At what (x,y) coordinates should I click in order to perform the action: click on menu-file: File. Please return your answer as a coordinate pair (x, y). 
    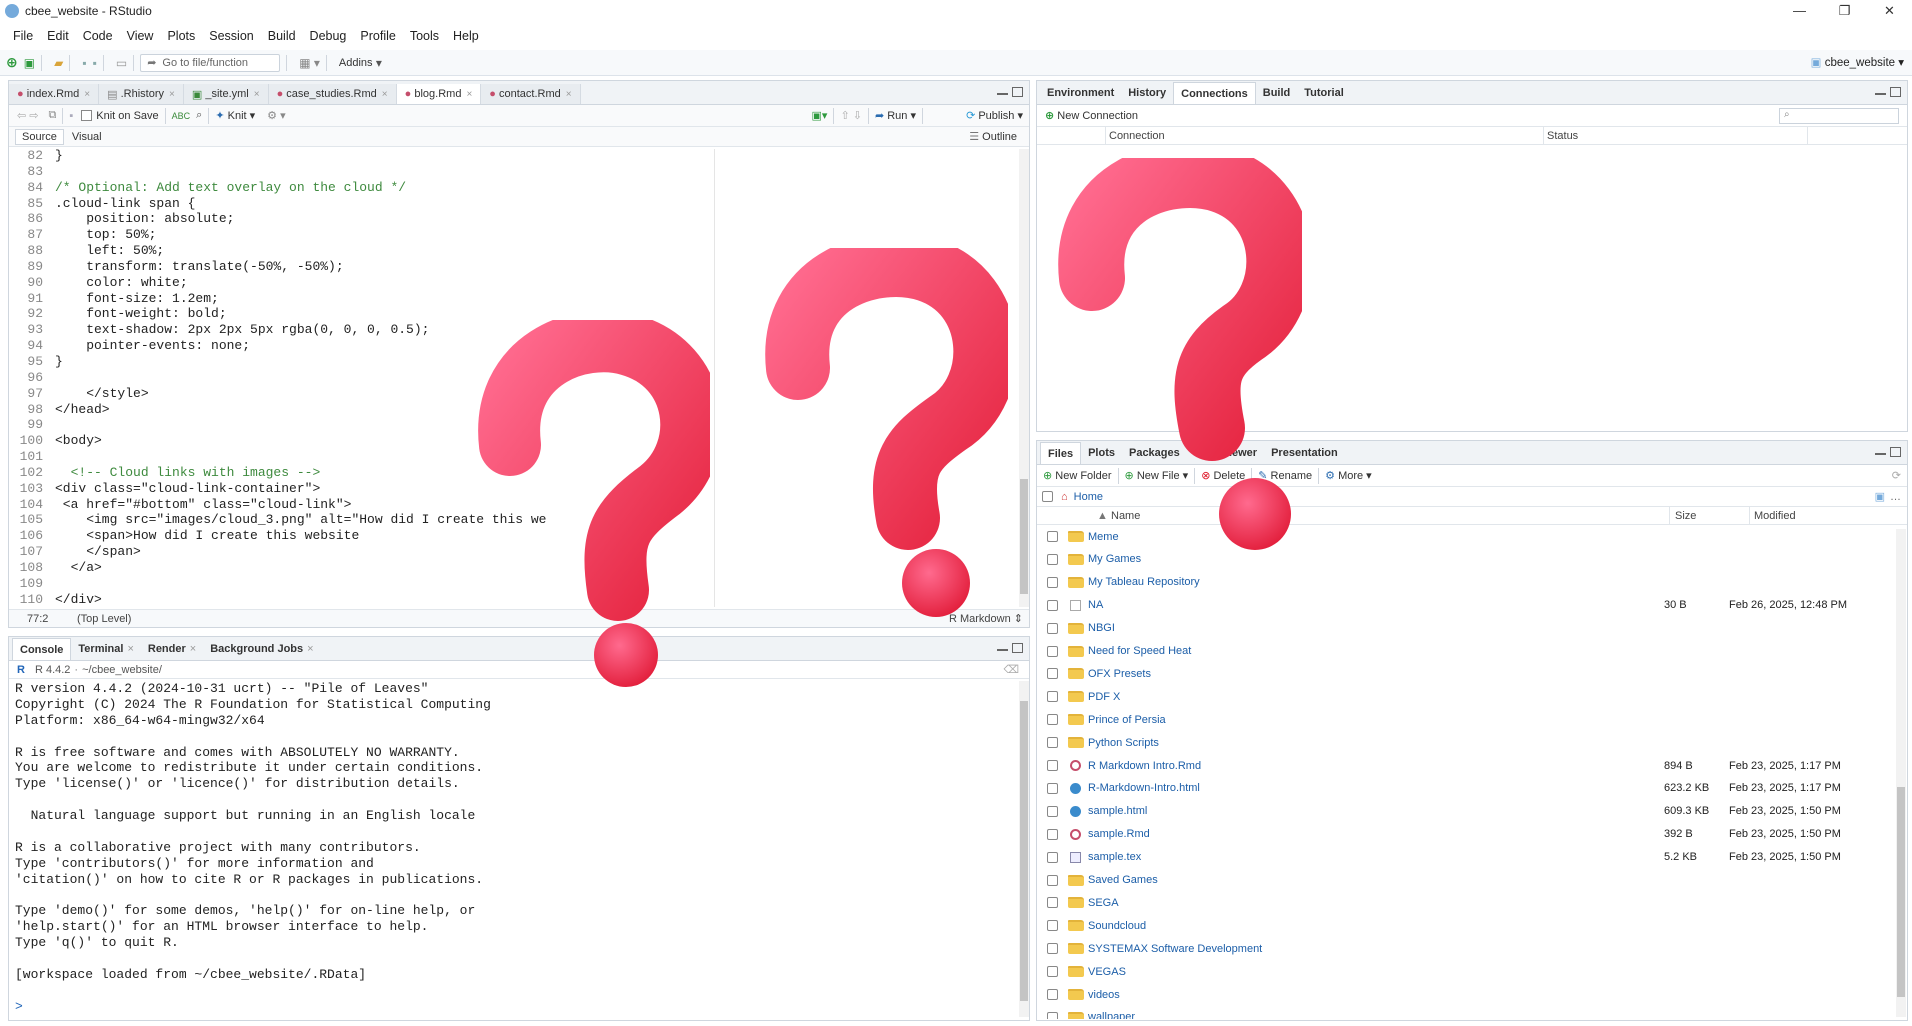
    Looking at the image, I should click on (23, 36).